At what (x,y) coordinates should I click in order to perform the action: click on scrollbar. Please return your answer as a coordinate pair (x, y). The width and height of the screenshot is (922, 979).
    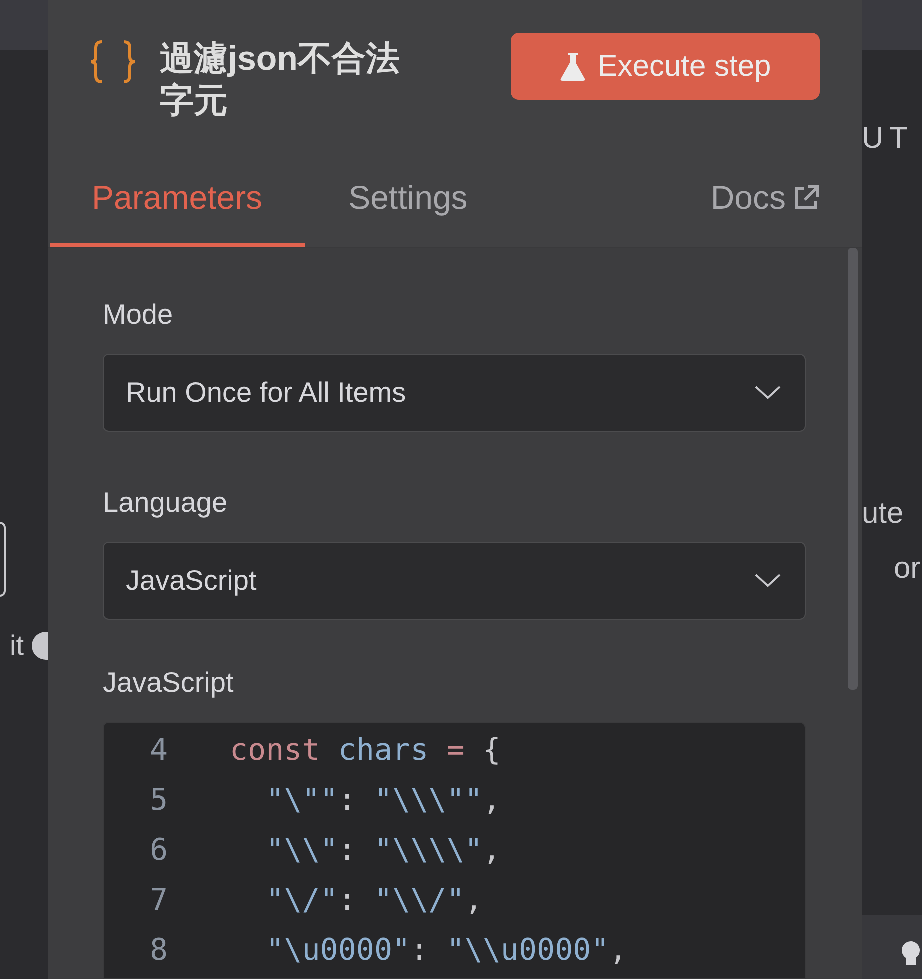
    Looking at the image, I should click on (853, 469).